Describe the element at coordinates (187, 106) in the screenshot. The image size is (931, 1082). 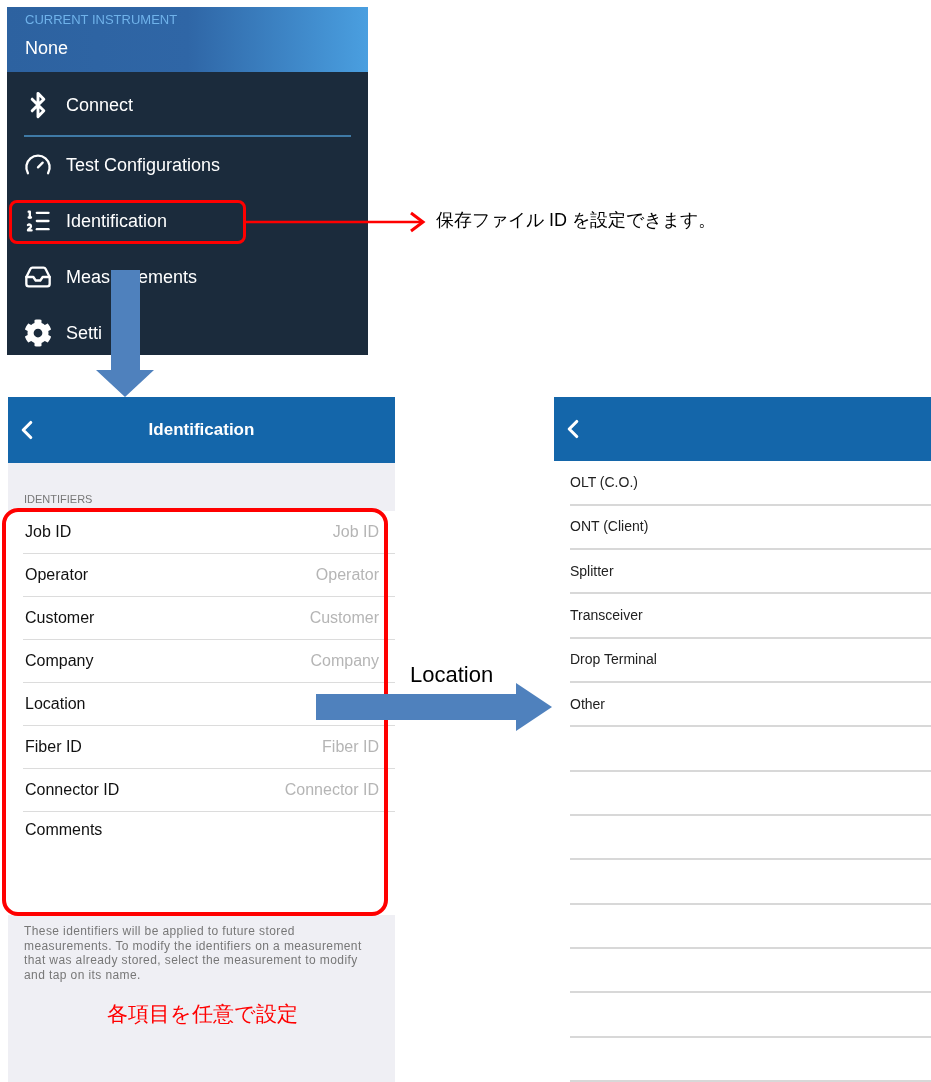
I see `menu-item: Connect` at that location.